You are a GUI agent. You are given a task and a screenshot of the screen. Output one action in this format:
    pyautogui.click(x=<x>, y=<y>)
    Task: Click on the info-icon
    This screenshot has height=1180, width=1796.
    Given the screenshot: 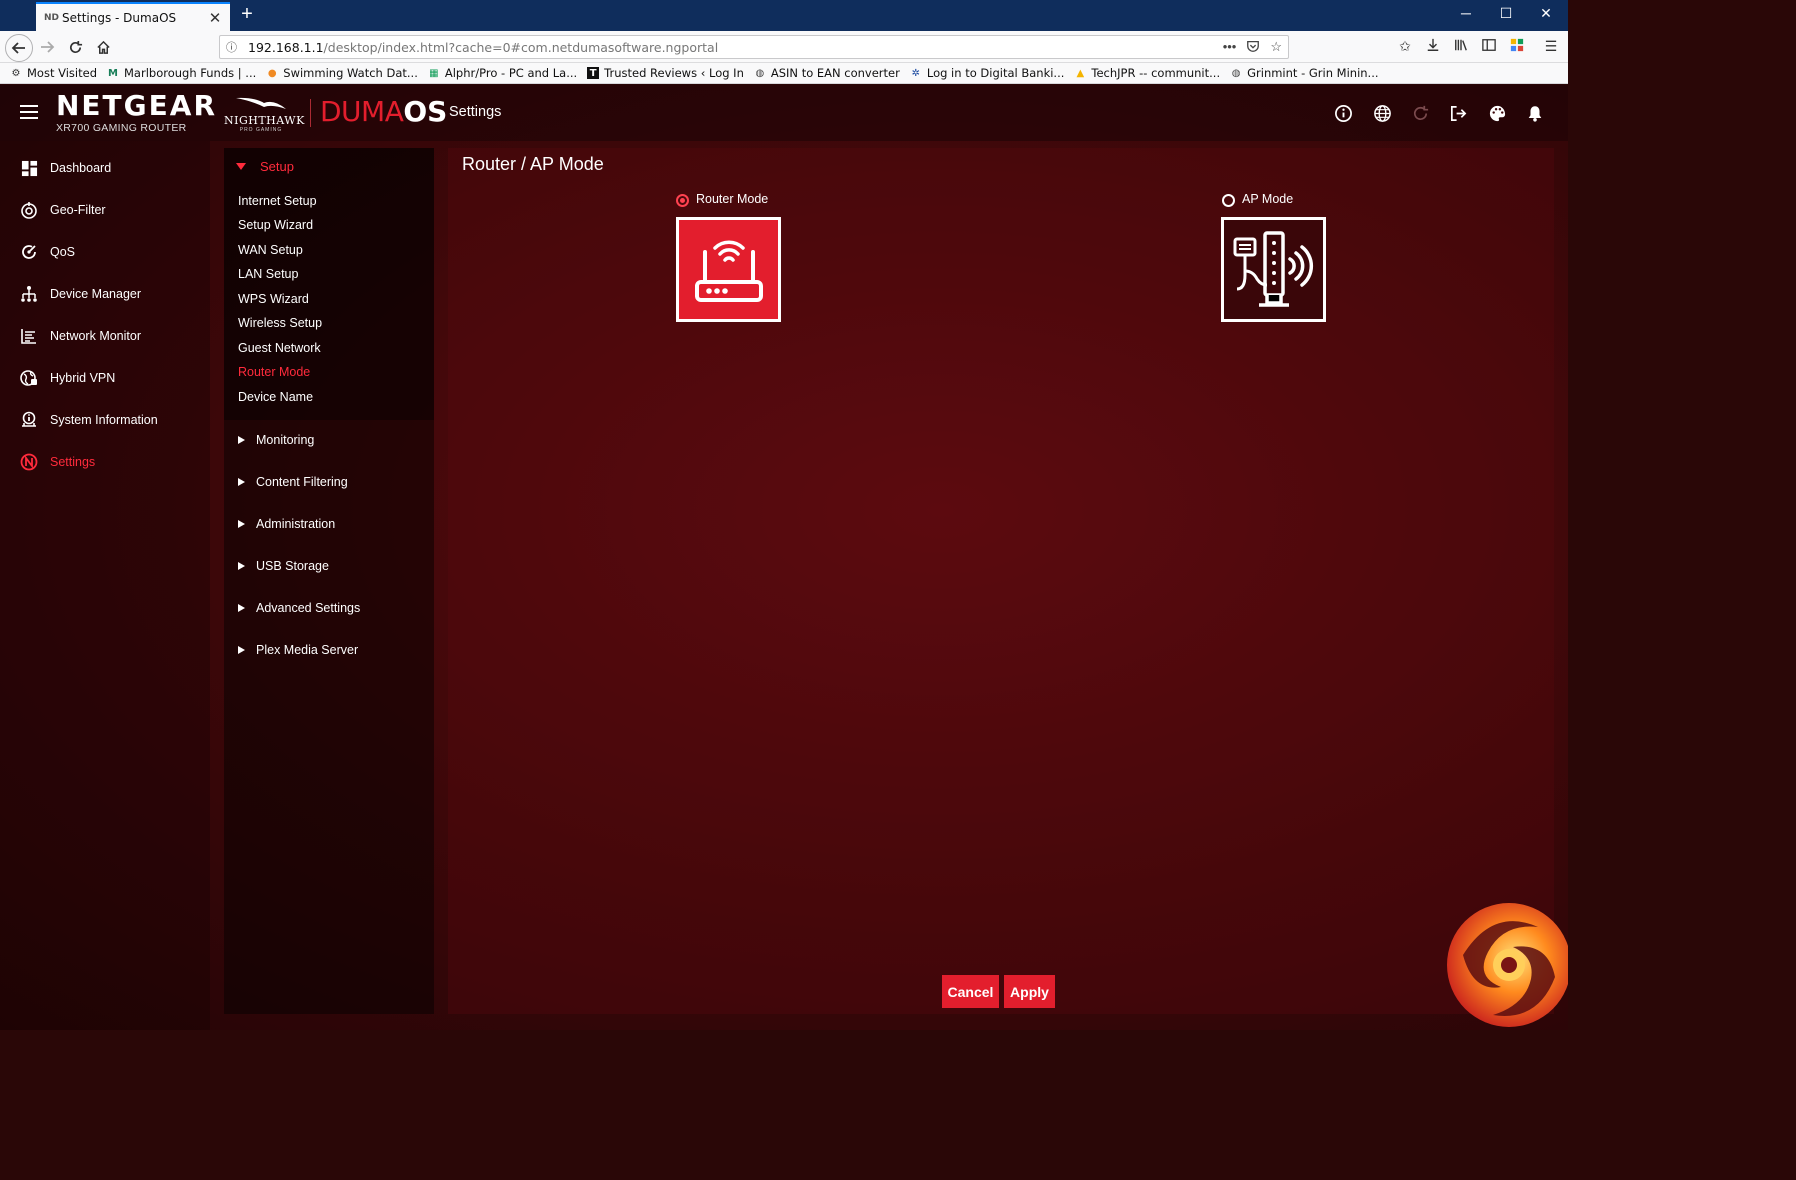 What is the action you would take?
    pyautogui.click(x=1343, y=113)
    